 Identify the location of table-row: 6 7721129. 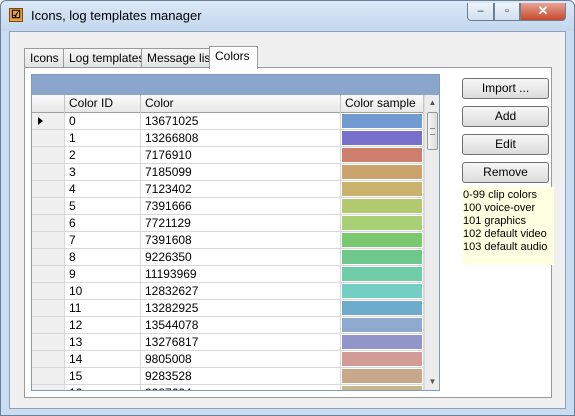
(228, 223).